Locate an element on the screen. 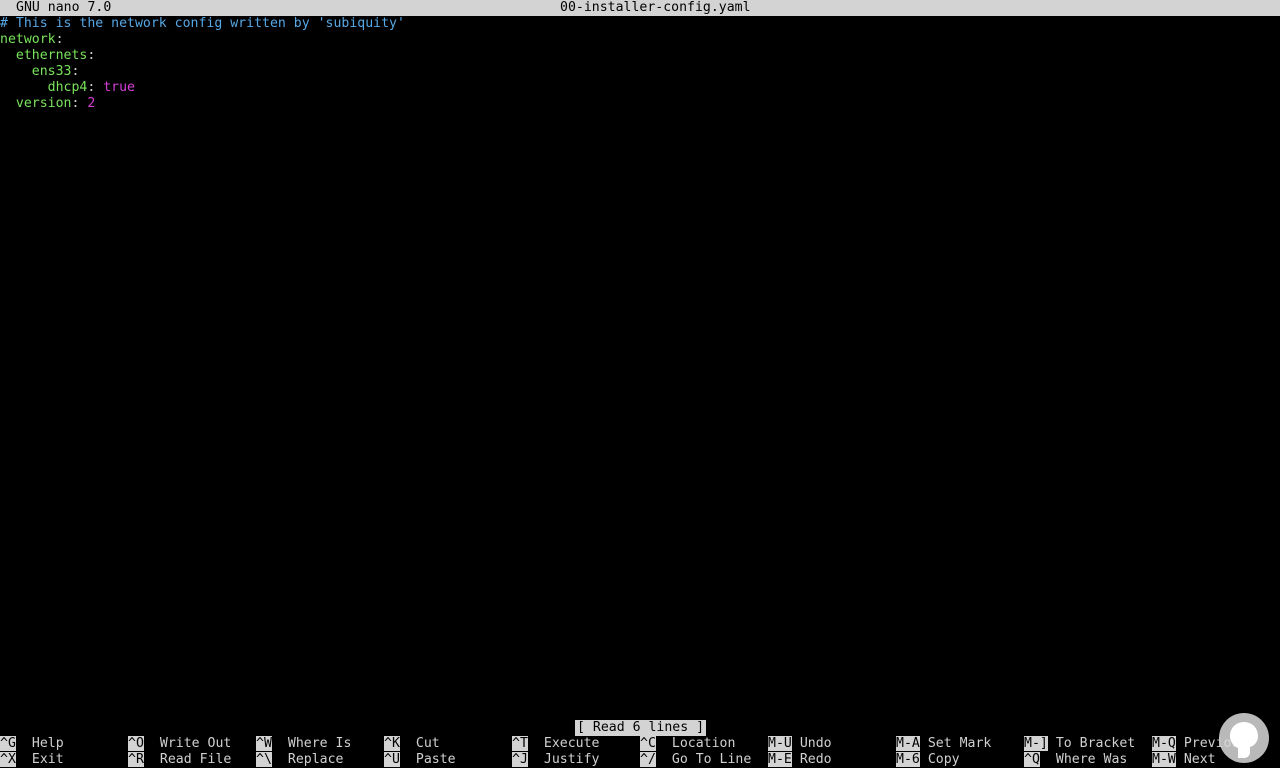 The image size is (1280, 768). yaml-key: dhcp4 is located at coordinates (67, 87).